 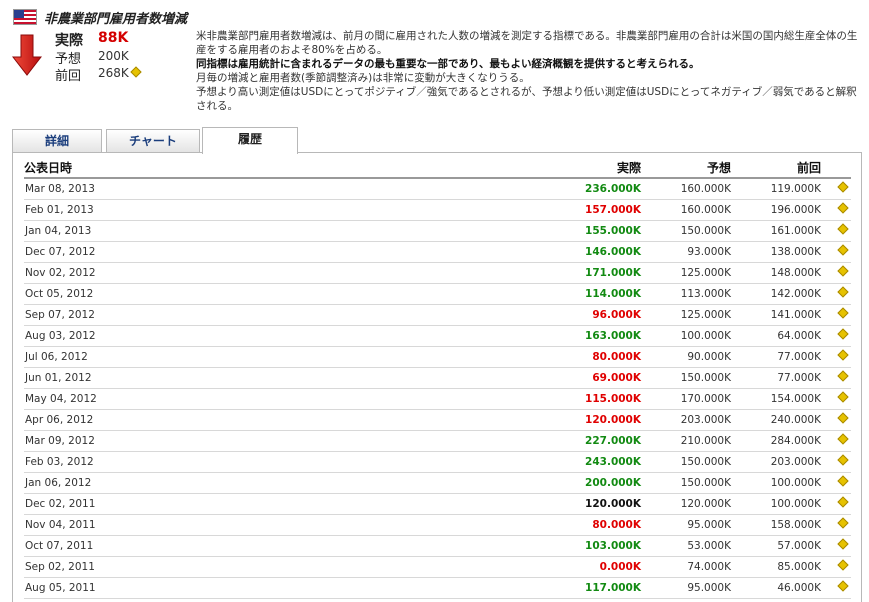 What do you see at coordinates (250, 140) in the screenshot?
I see `tab-history: 履歴` at bounding box center [250, 140].